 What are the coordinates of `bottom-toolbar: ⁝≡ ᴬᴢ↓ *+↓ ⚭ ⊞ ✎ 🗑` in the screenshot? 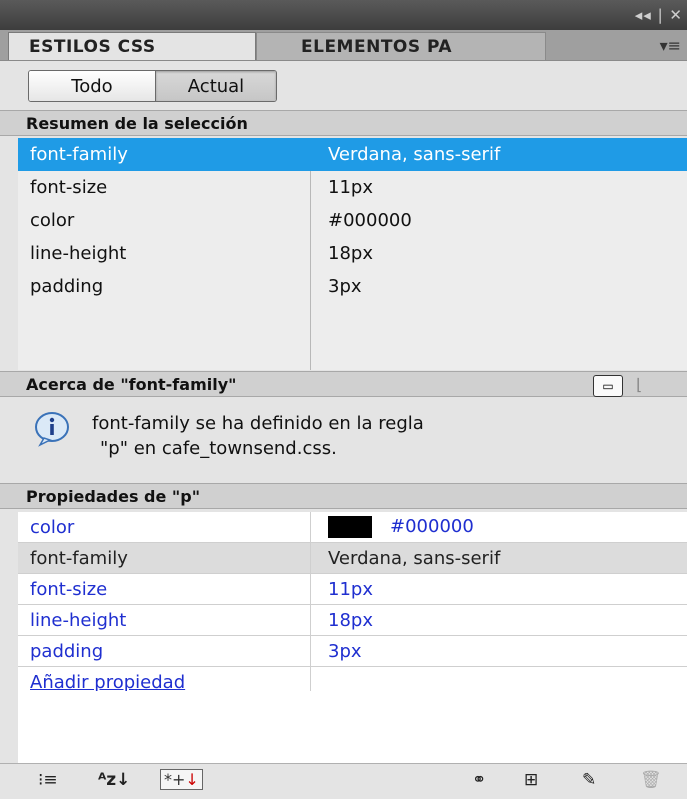 It's located at (343, 781).